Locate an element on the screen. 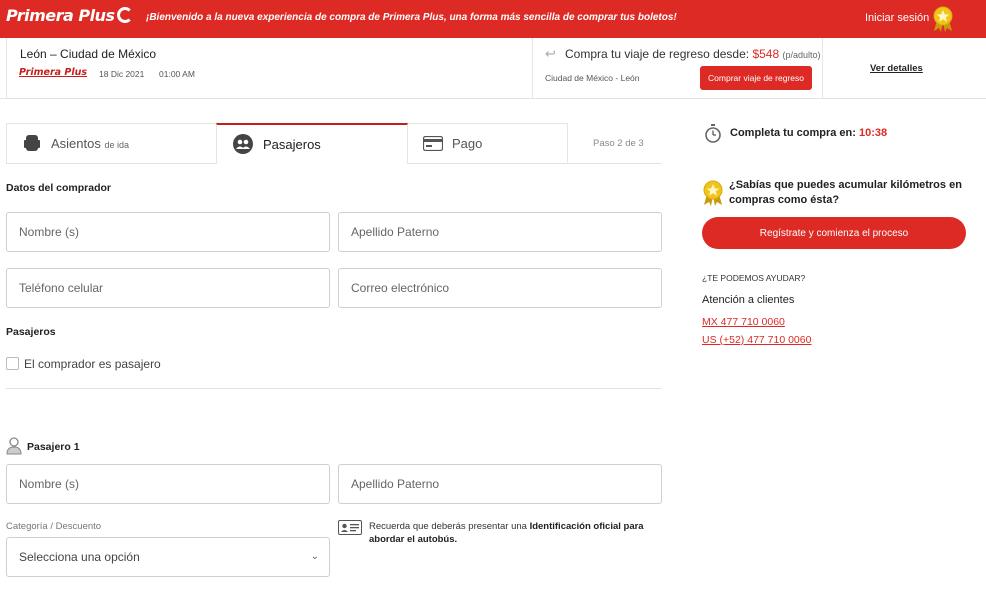 The height and width of the screenshot is (614, 986). view-details-link: Ver detalles is located at coordinates (896, 68).